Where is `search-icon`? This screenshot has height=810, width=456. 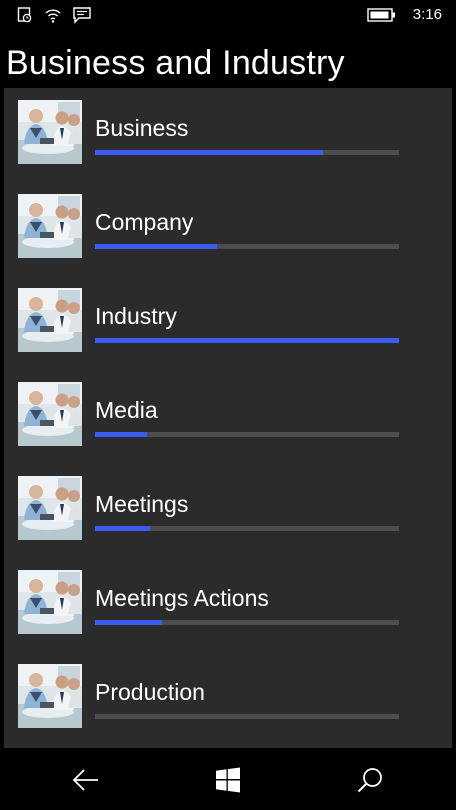
search-icon is located at coordinates (370, 780).